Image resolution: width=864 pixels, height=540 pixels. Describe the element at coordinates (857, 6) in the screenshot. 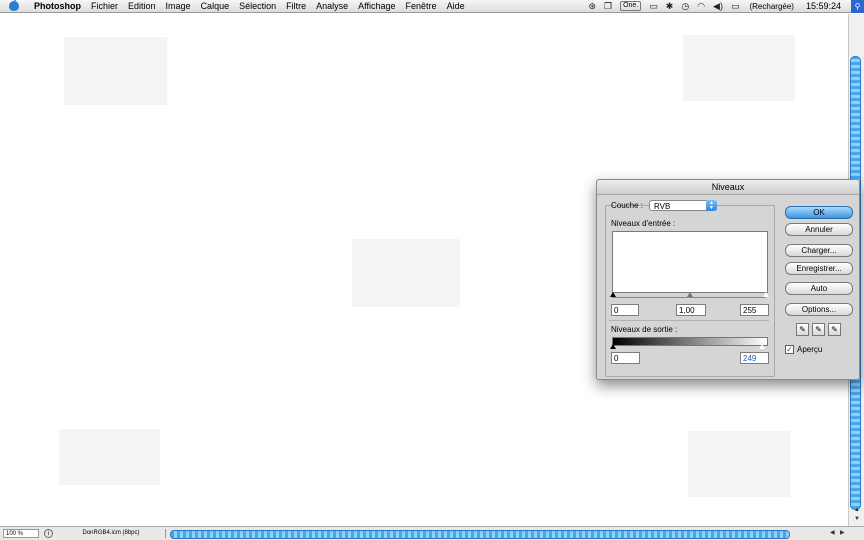

I see `spotlight-icon: ⚲` at that location.